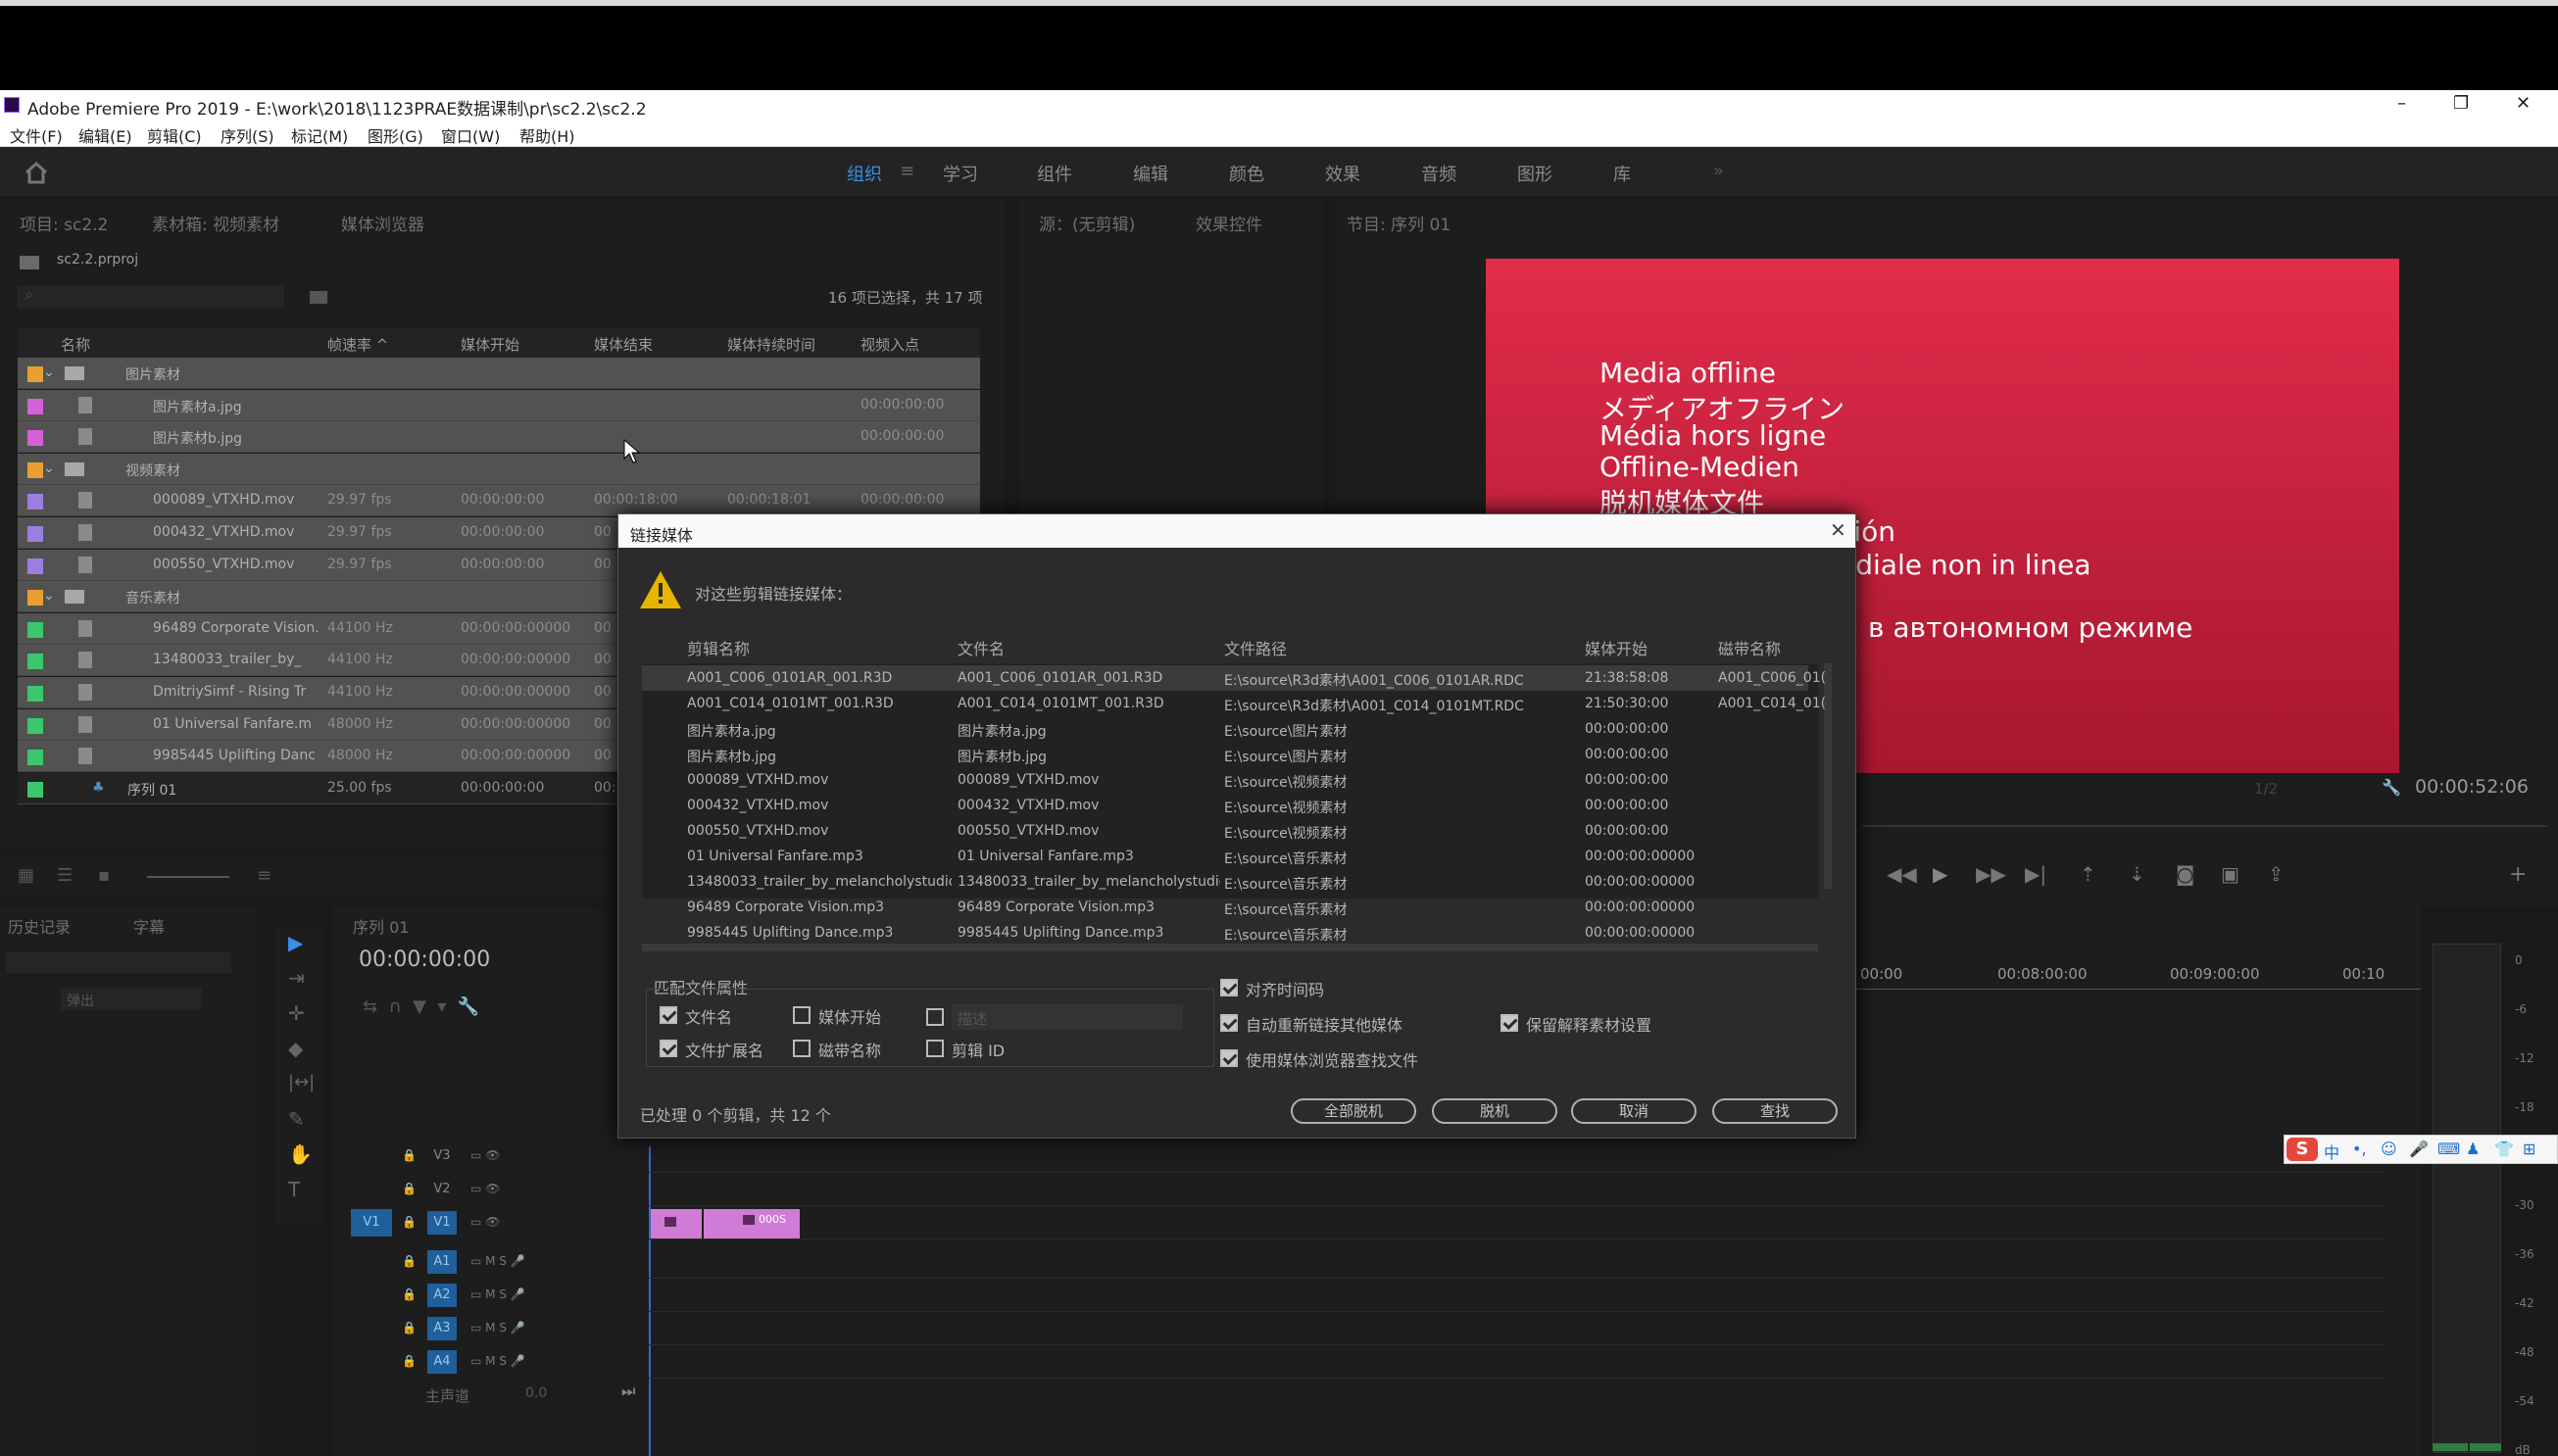 The image size is (2558, 1456). Describe the element at coordinates (442, 1223) in the screenshot. I see `track-label: V1` at that location.